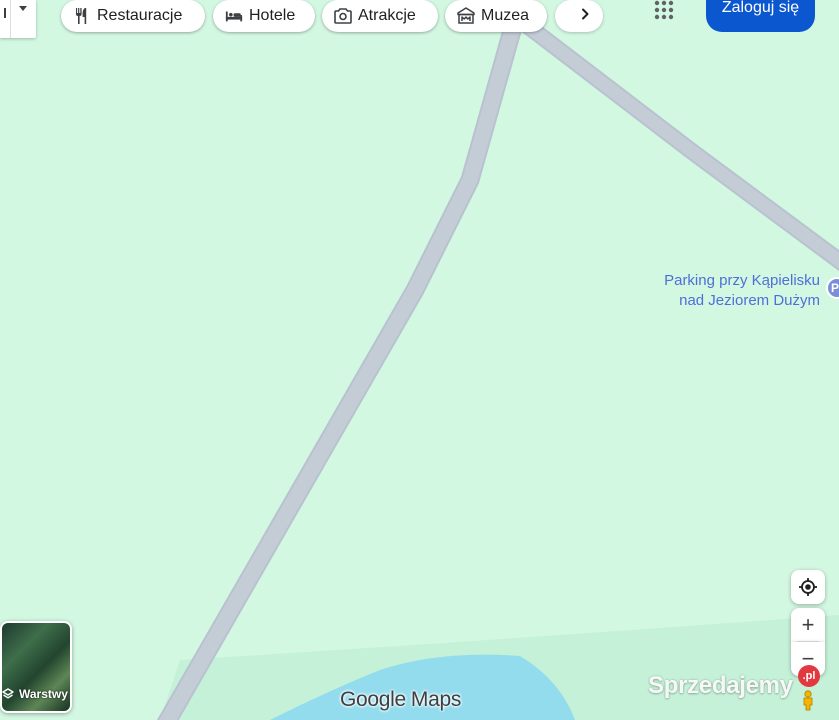 The image size is (839, 720). I want to click on logo-google: Google, so click(373, 699).